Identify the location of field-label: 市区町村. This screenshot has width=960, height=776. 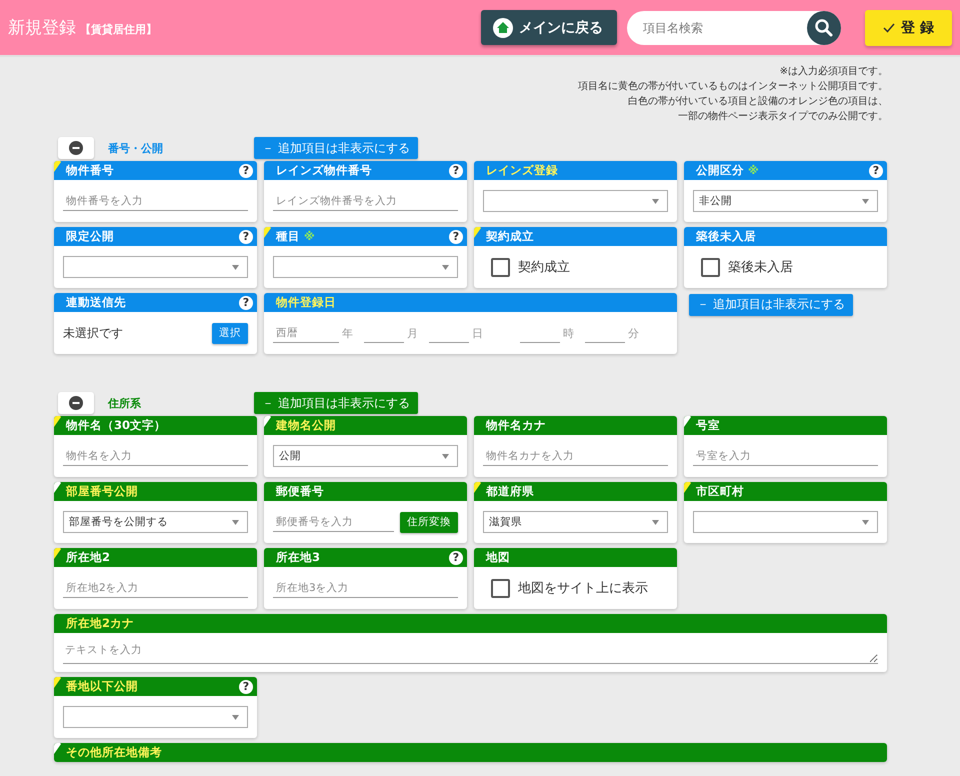
(720, 491).